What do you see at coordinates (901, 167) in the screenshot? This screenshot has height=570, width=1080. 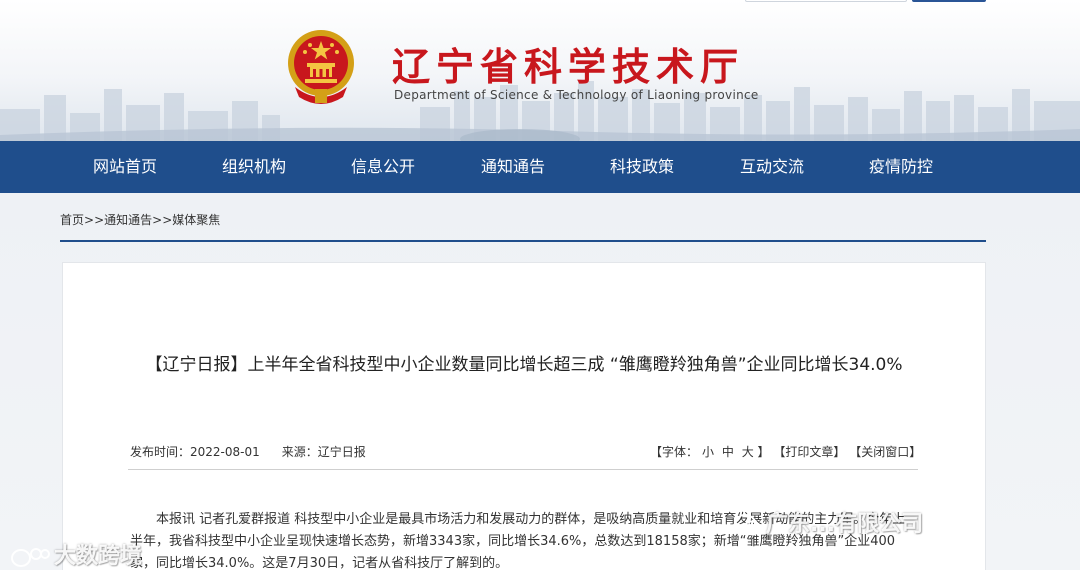 I see `nav-item-epidemic: 疫情防控` at bounding box center [901, 167].